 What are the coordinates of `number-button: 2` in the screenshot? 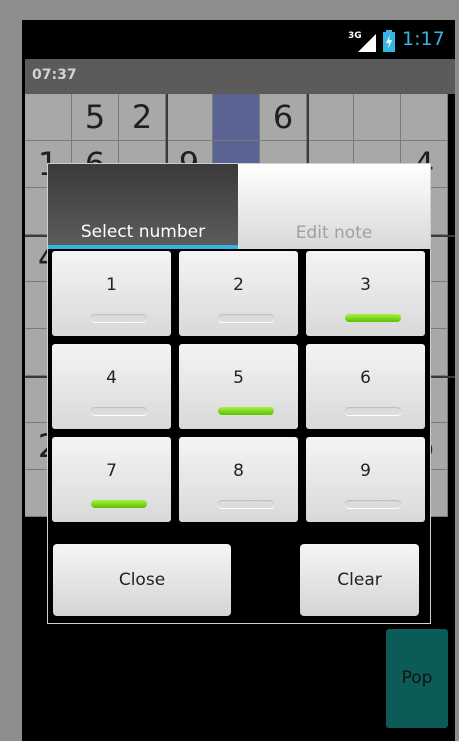 It's located at (238, 293).